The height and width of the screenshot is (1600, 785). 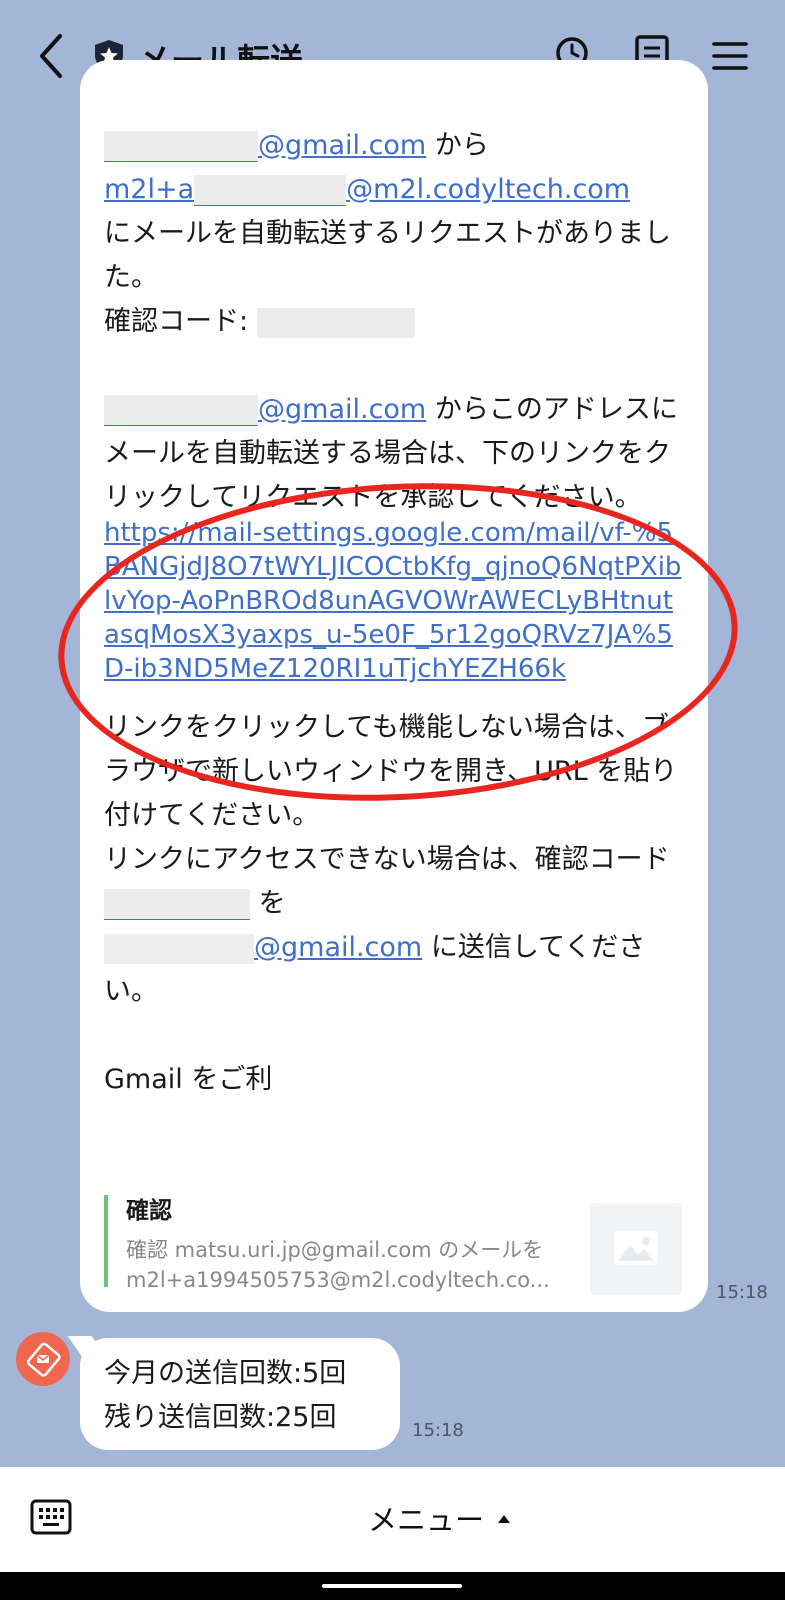 What do you see at coordinates (394, 882) in the screenshot?
I see `message-line: リンクにアクセスできない場合は、確認コード を` at bounding box center [394, 882].